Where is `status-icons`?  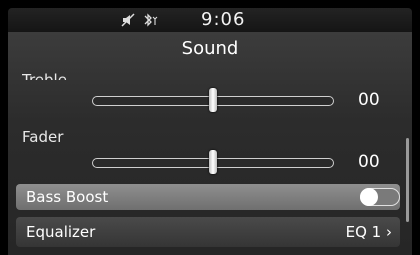 status-icons is located at coordinates (140, 20).